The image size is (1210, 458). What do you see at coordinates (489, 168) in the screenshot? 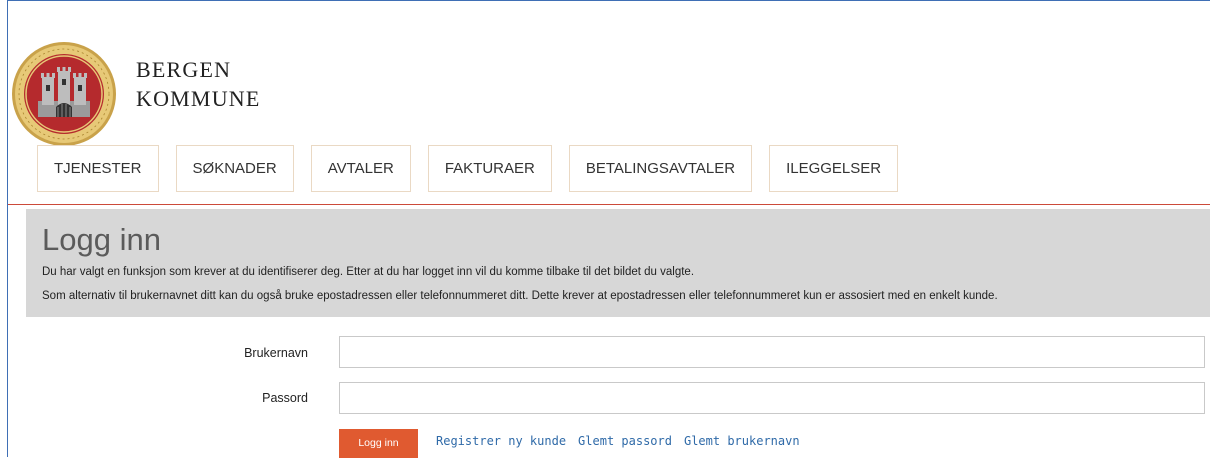
I see `nav-tab-fakturaer: FAKTURAER` at bounding box center [489, 168].